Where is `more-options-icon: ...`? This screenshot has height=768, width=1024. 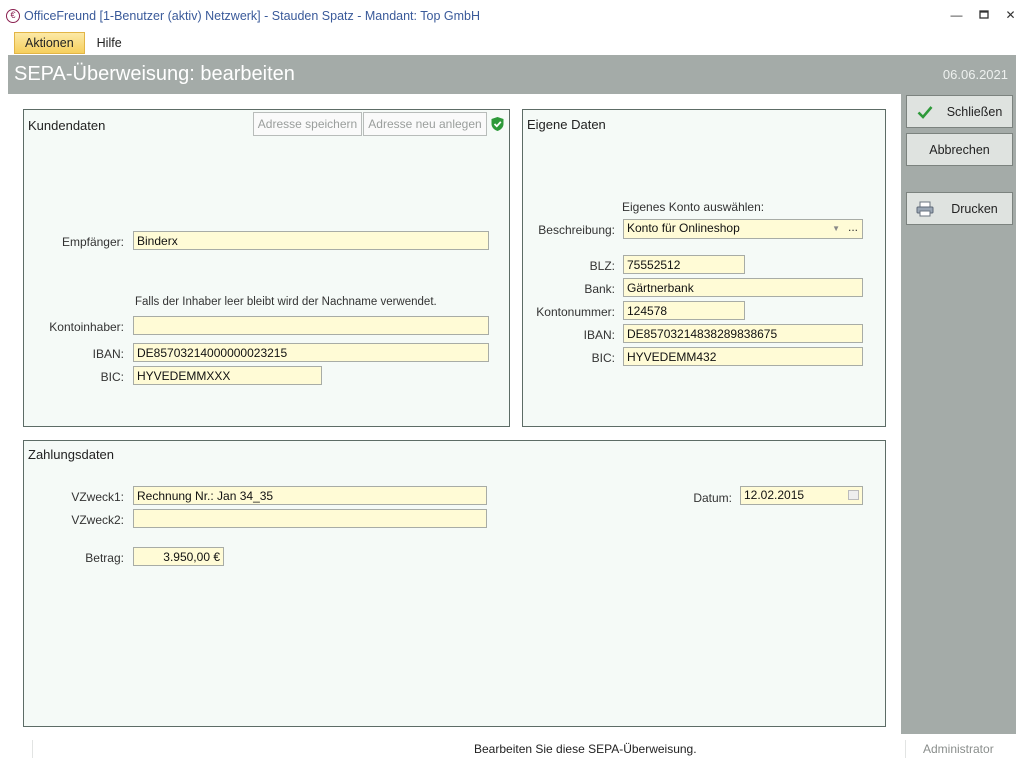 more-options-icon: ... is located at coordinates (853, 227).